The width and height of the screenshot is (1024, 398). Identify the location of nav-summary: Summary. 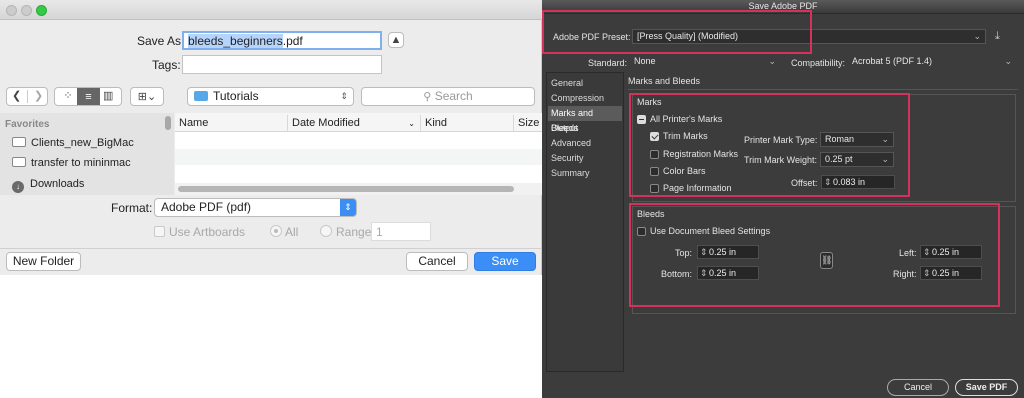
(585, 173).